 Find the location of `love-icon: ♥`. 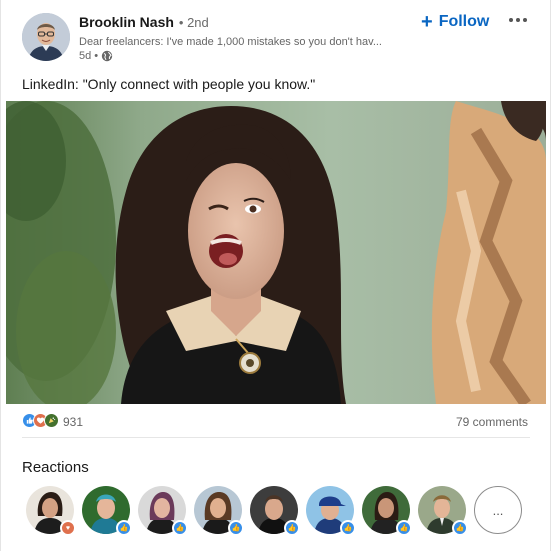

love-icon: ♥ is located at coordinates (68, 528).